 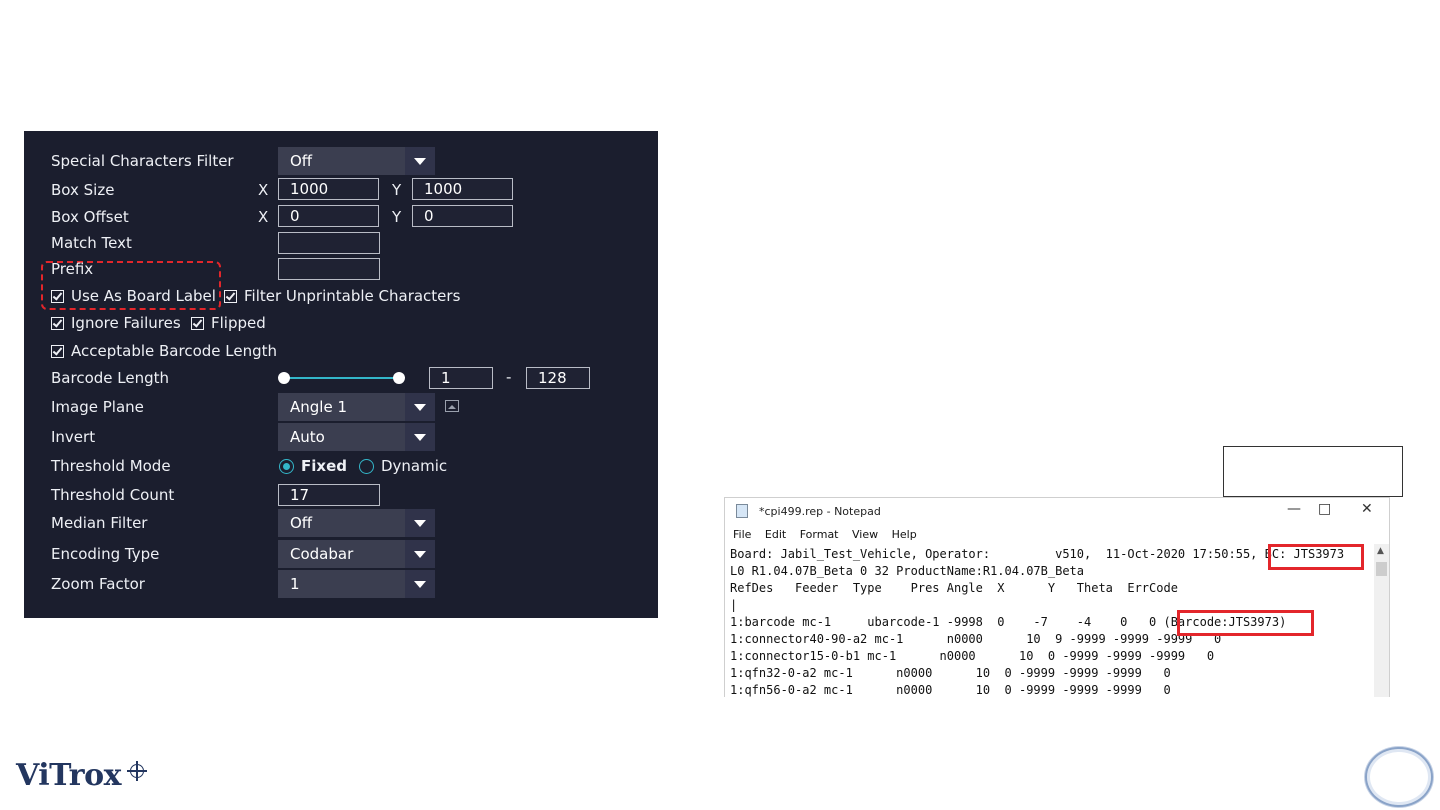 What do you see at coordinates (819, 534) in the screenshot?
I see `menu-format: Format` at bounding box center [819, 534].